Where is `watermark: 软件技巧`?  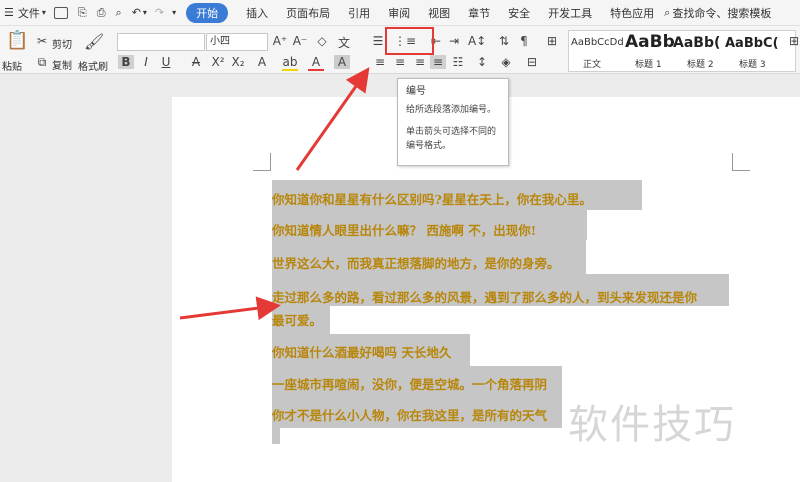 watermark: 软件技巧 is located at coordinates (652, 425).